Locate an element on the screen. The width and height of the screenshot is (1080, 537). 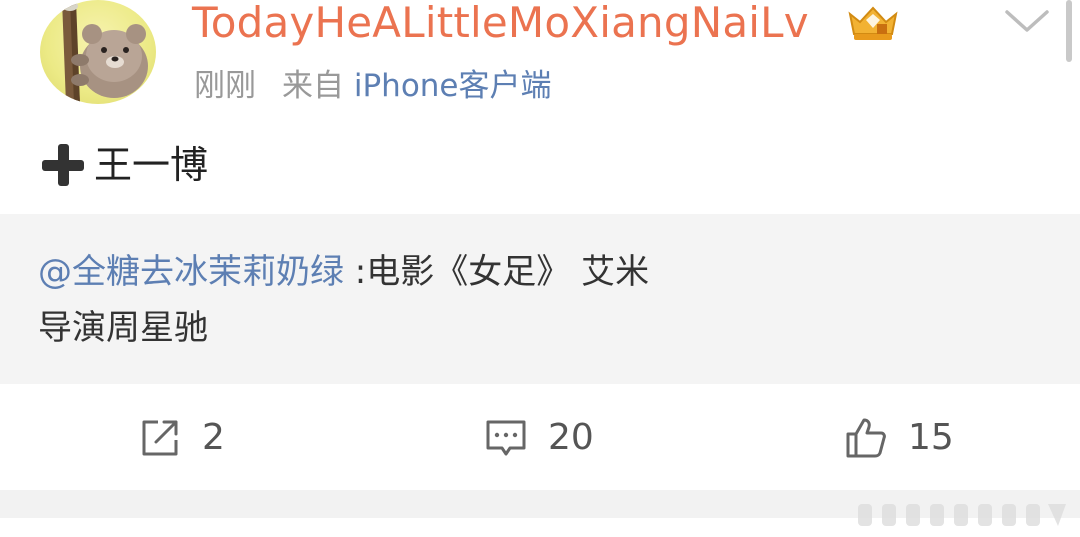
username: TodayHeALittleMoXiangNaiLv is located at coordinates (500, 23).